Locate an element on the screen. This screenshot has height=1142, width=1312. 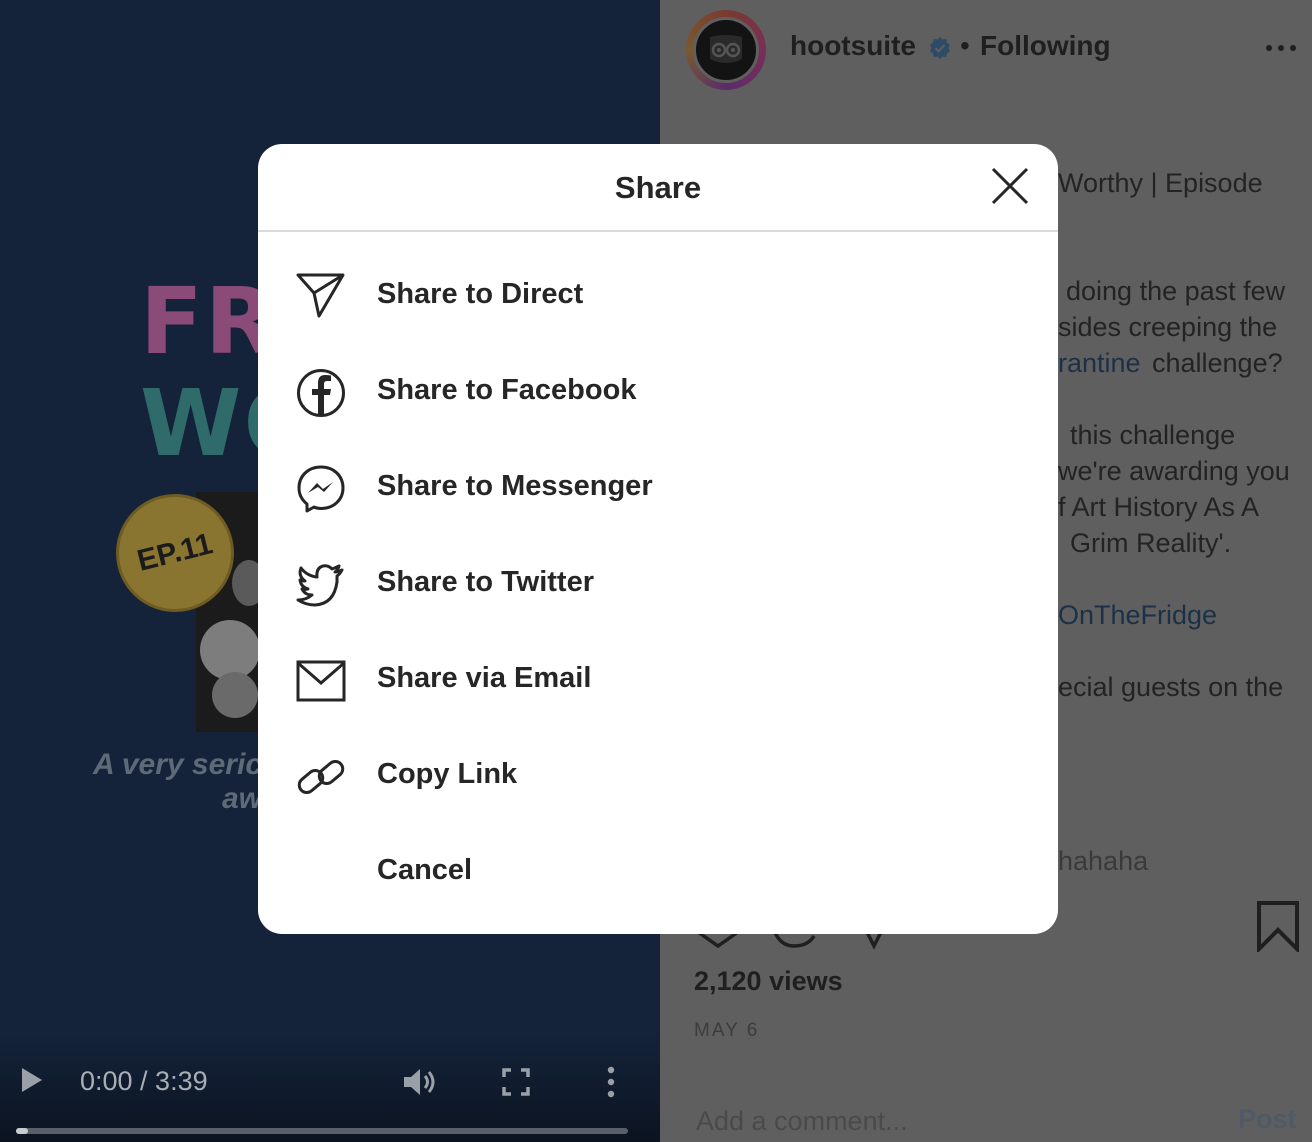
twitter-icon is located at coordinates (320, 585).